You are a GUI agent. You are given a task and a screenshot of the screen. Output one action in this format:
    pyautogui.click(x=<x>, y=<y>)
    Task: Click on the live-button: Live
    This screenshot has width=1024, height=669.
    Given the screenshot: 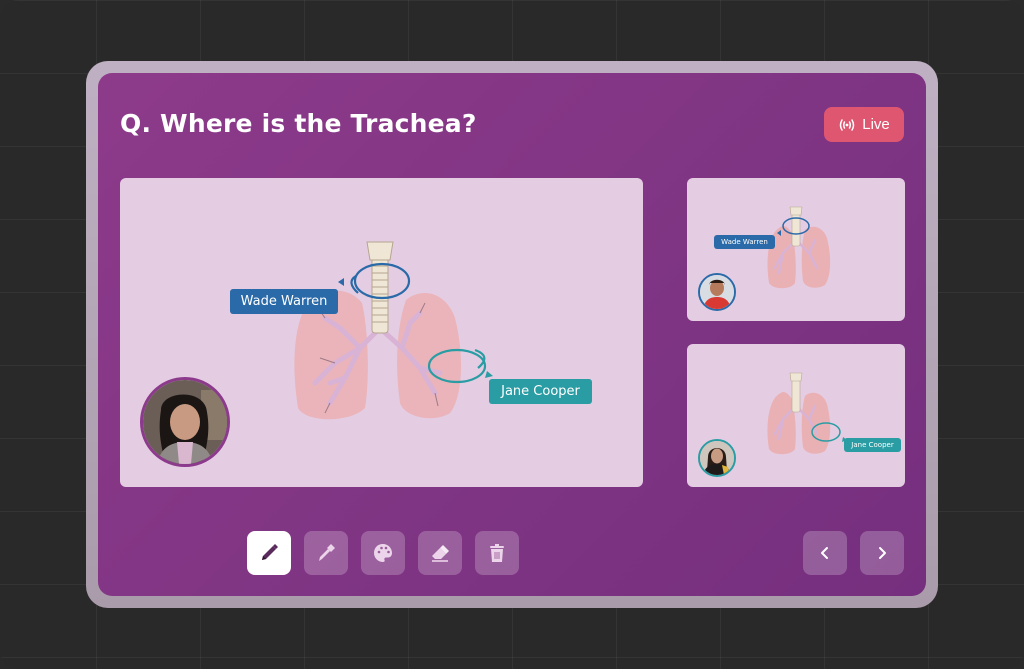 What is the action you would take?
    pyautogui.click(x=864, y=124)
    